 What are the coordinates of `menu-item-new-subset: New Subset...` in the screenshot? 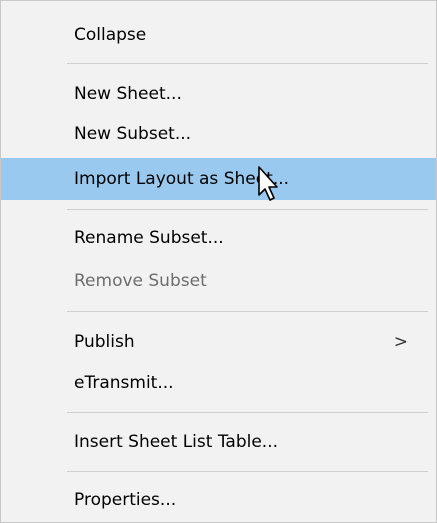 It's located at (218, 134).